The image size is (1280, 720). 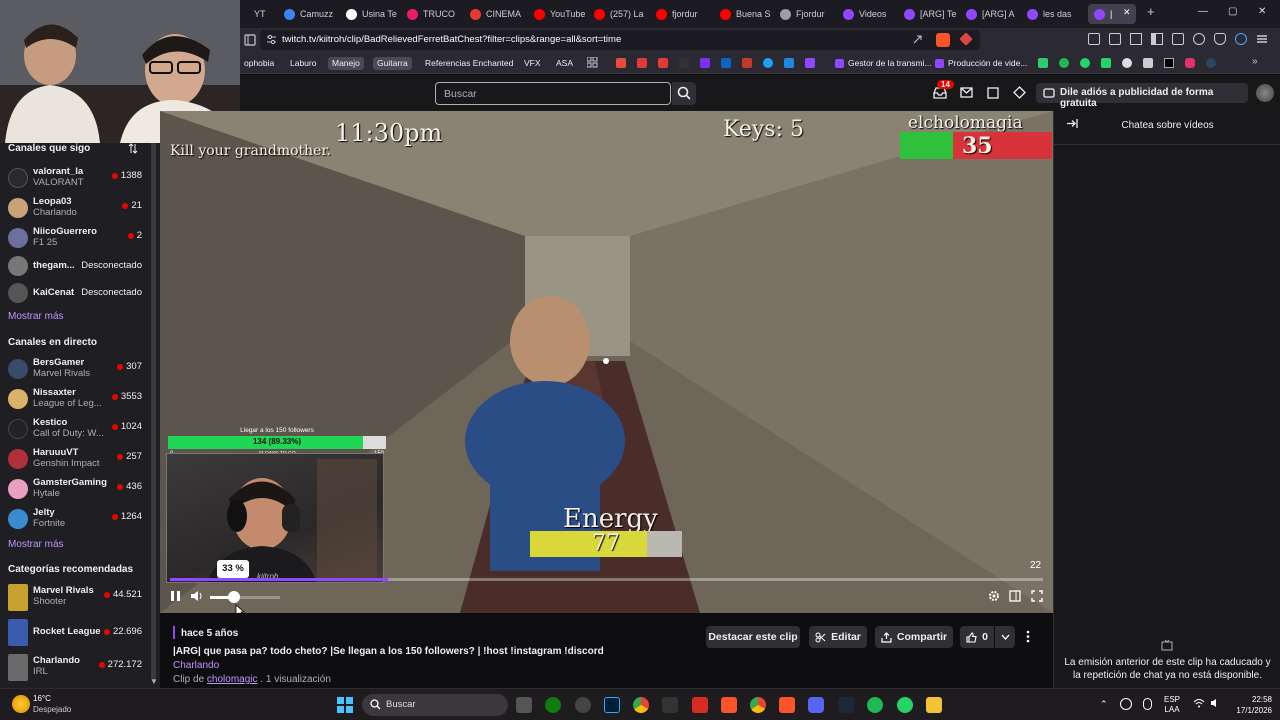 I want to click on browser-tab: CINEMA, so click(x=496, y=14).